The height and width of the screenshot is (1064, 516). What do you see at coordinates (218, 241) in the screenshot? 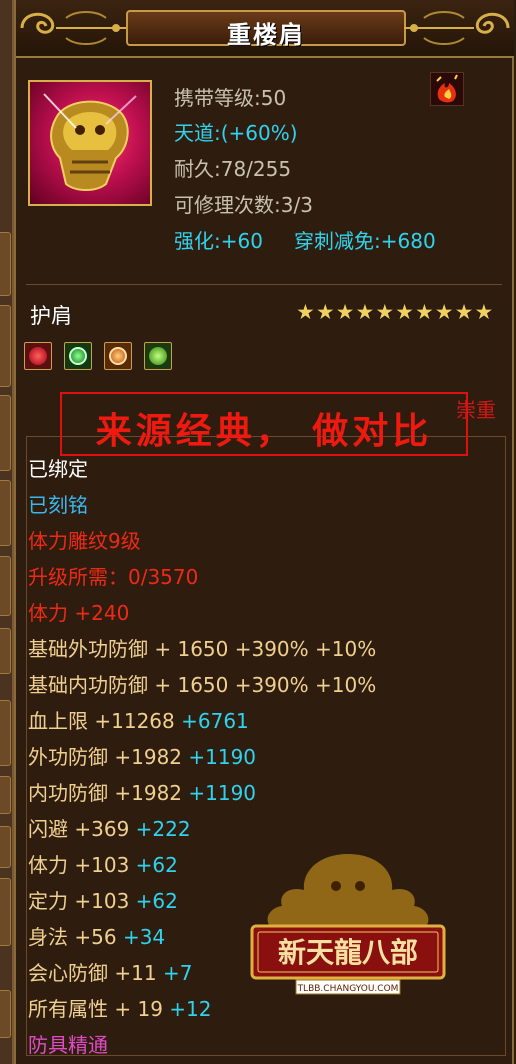
I see `enhance-value: 强化:+60` at bounding box center [218, 241].